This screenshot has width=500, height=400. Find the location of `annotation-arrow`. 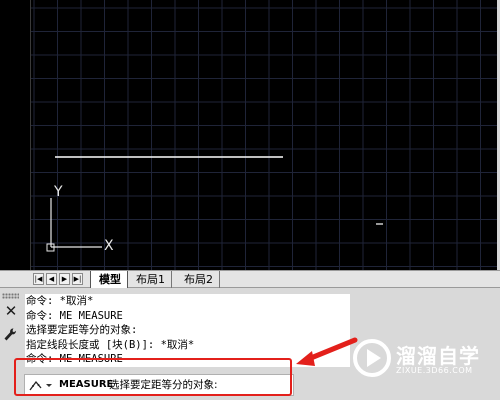

annotation-arrow is located at coordinates (327, 351).